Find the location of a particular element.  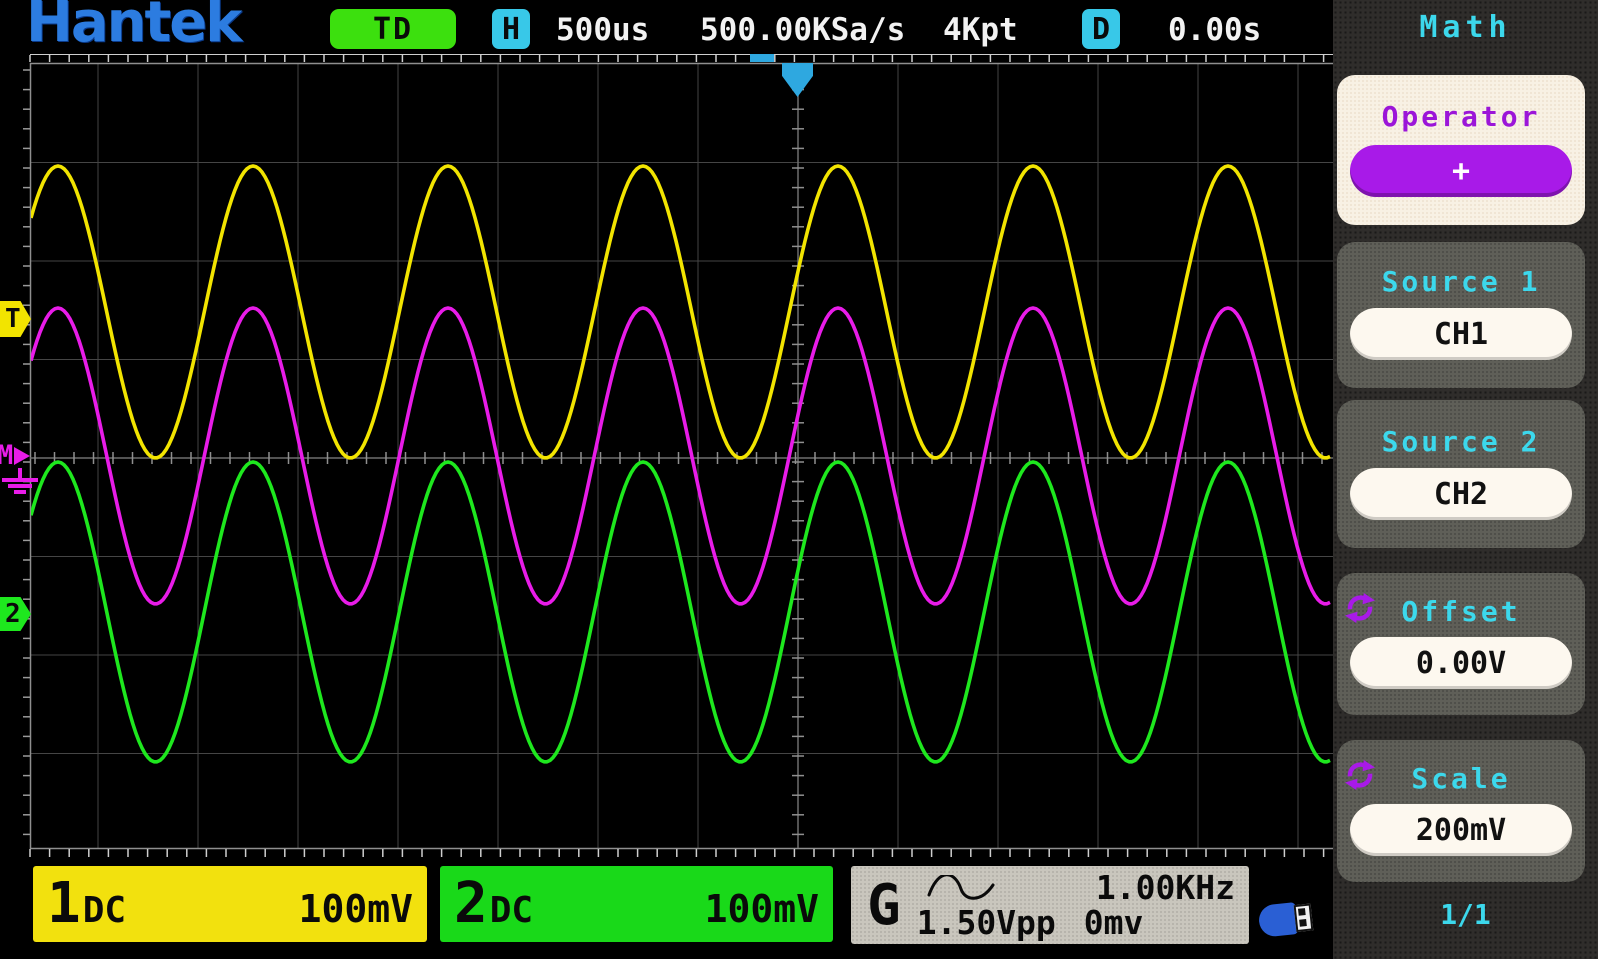

ground-symbol-icon is located at coordinates (24, 483).